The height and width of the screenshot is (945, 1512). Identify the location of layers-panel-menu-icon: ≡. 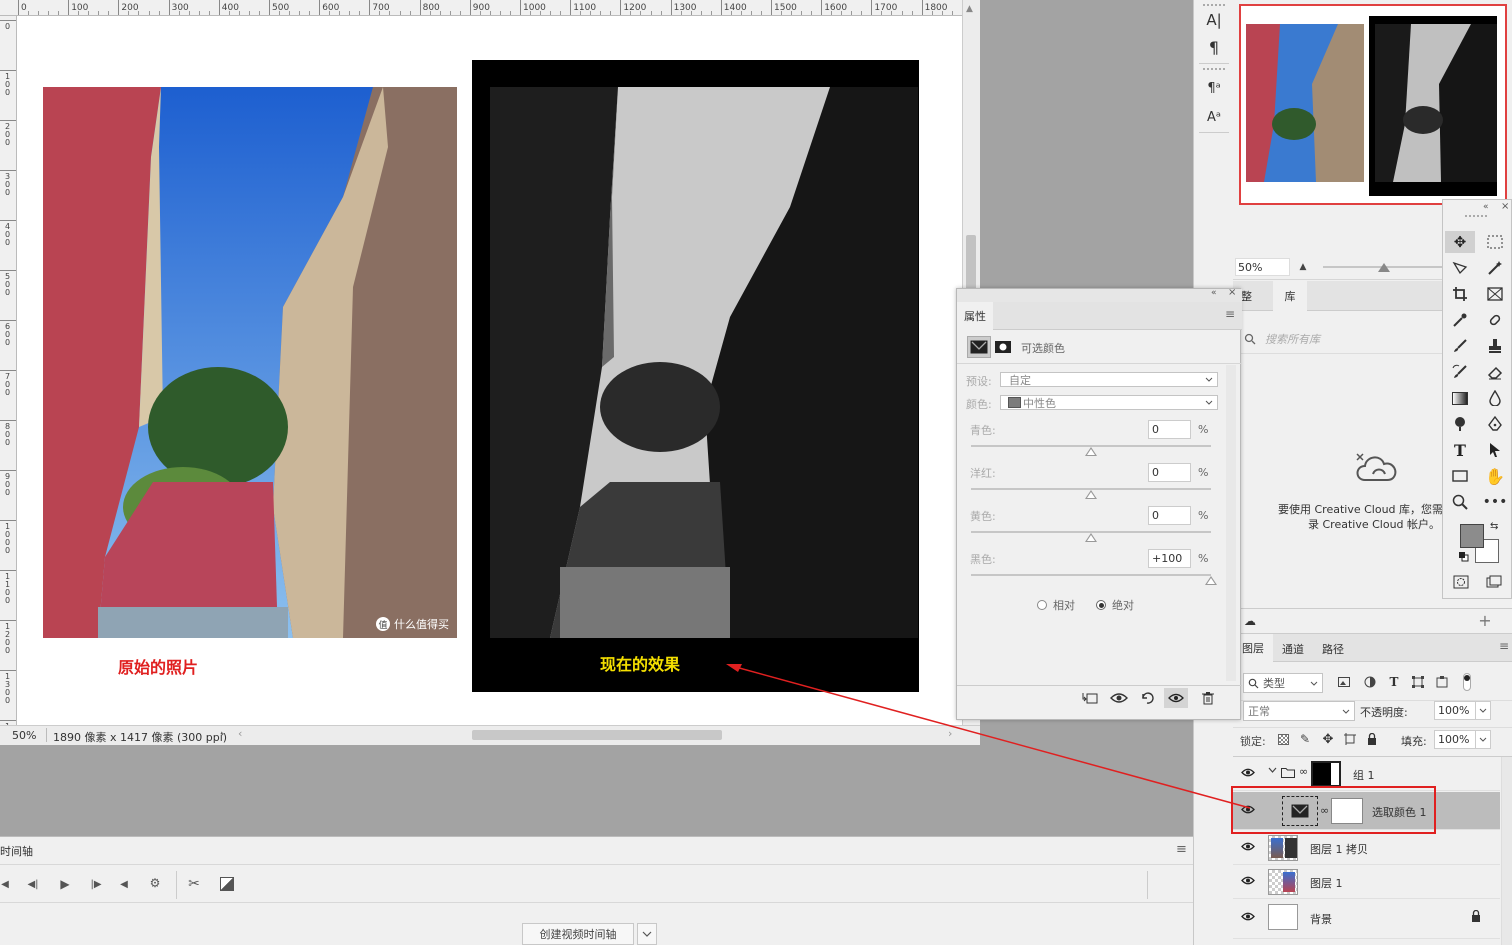
(1504, 646).